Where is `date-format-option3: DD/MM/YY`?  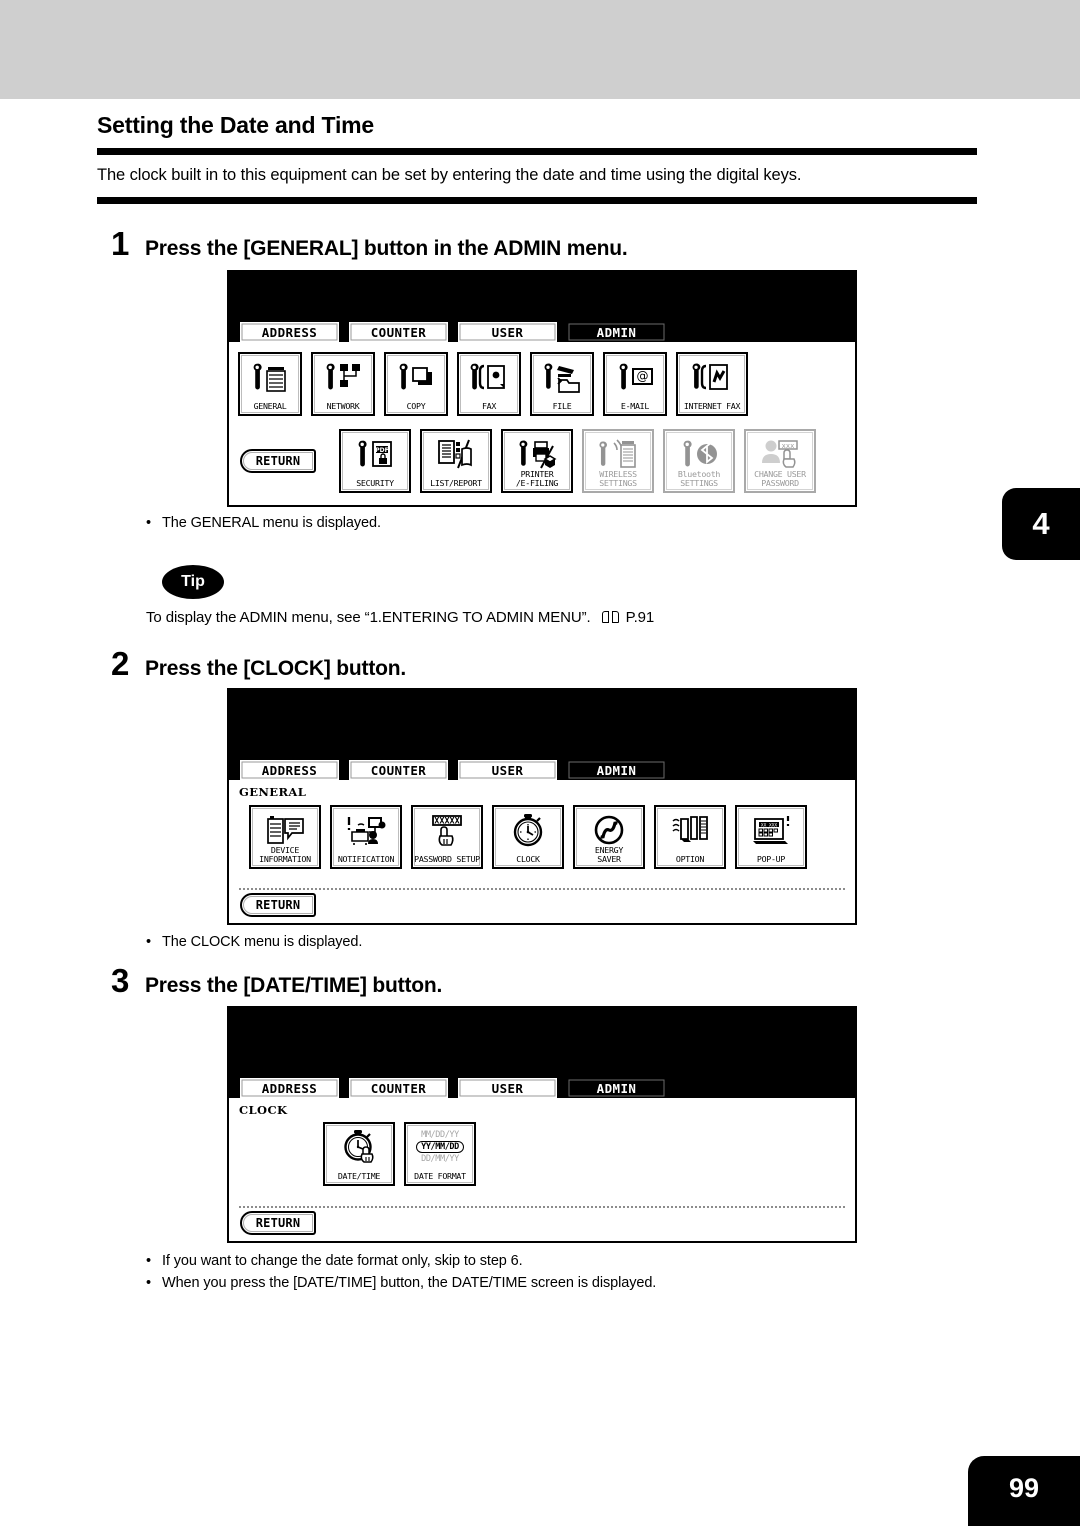 date-format-option3: DD/MM/YY is located at coordinates (440, 1159).